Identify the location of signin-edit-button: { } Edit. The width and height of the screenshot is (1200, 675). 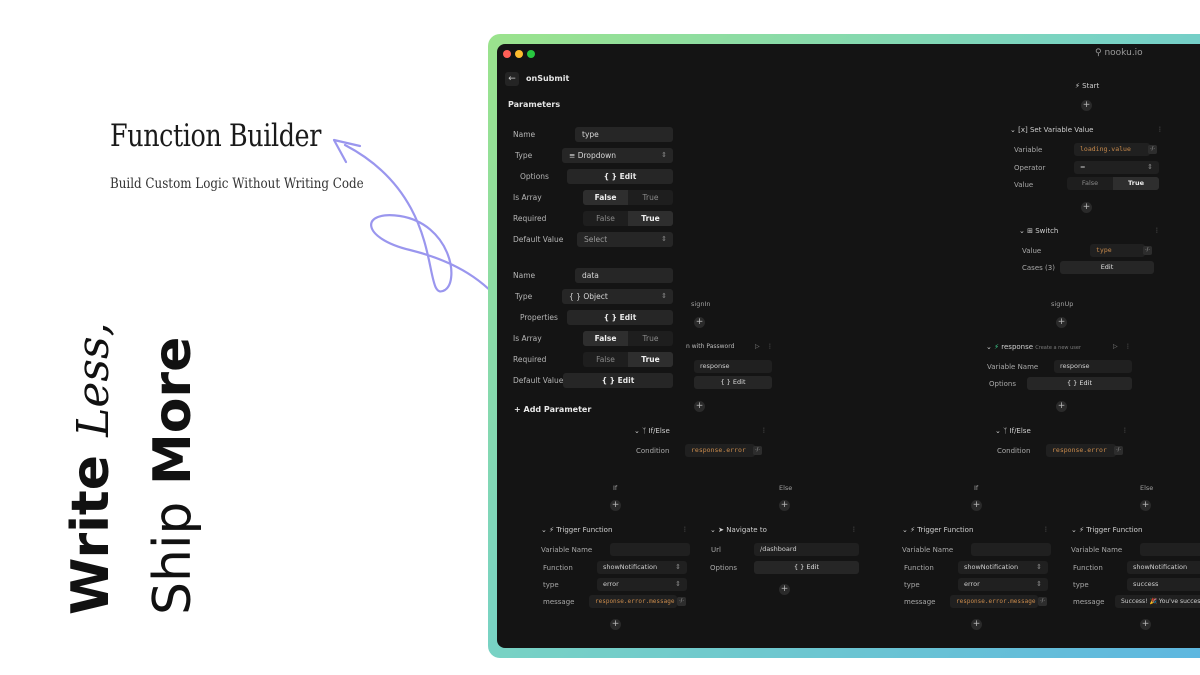
(733, 382).